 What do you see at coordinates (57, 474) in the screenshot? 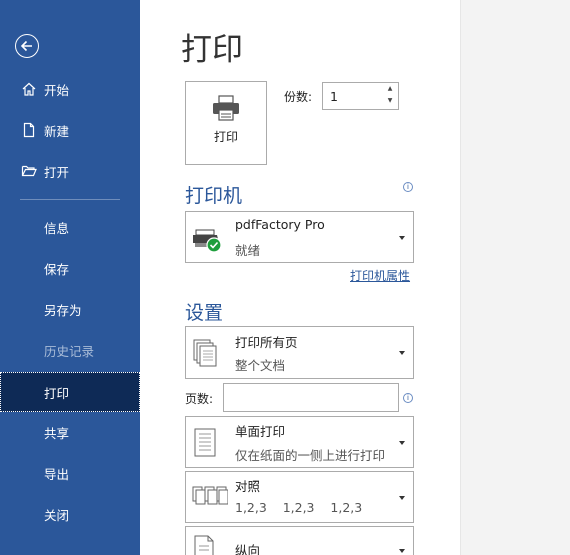
I see `nav-label: 导出` at bounding box center [57, 474].